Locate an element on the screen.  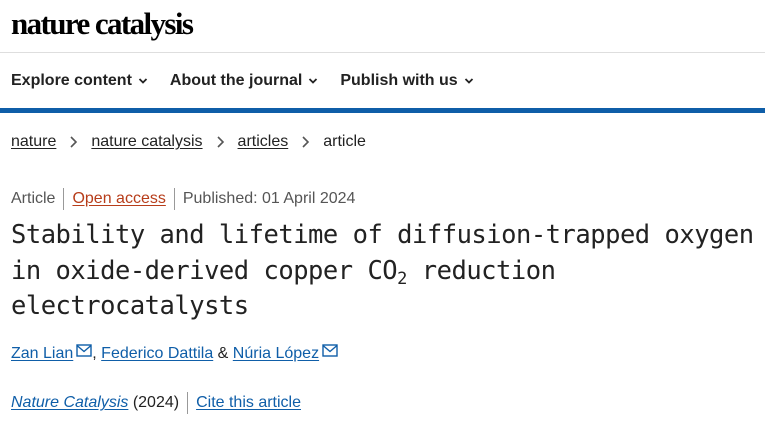
cite-article-link: Cite this article is located at coordinates (248, 403).